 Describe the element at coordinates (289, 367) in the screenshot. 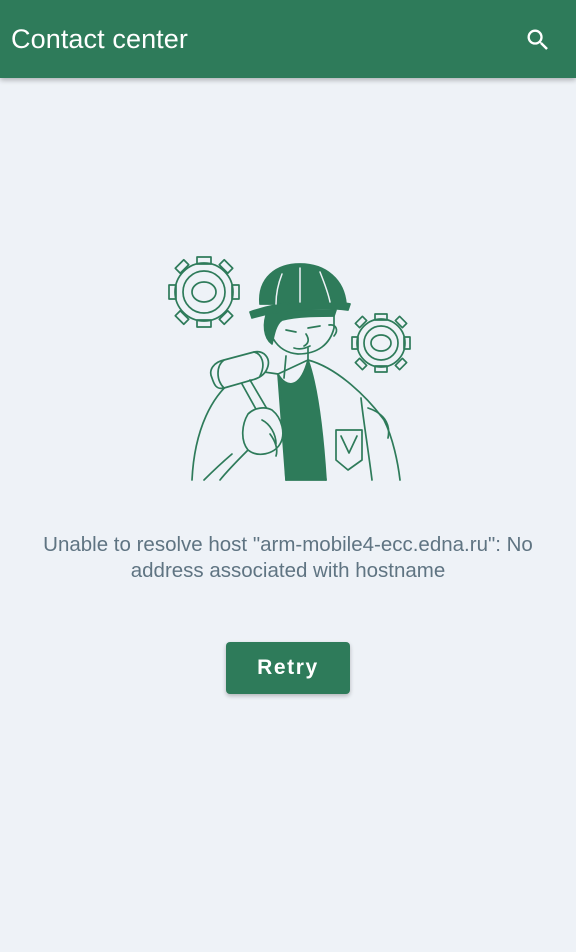

I see `error-illustration` at that location.